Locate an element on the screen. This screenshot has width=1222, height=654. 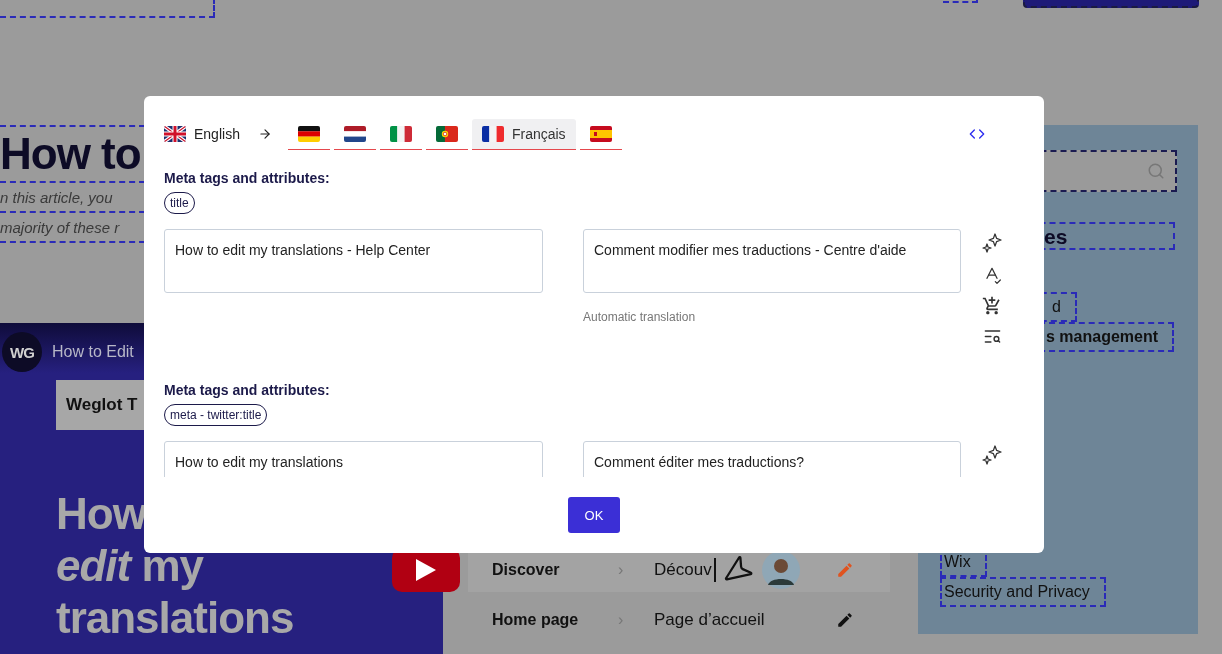
translation-text-field: Comment modifier mes traductions - Centre d'aide is located at coordinates (772, 261).